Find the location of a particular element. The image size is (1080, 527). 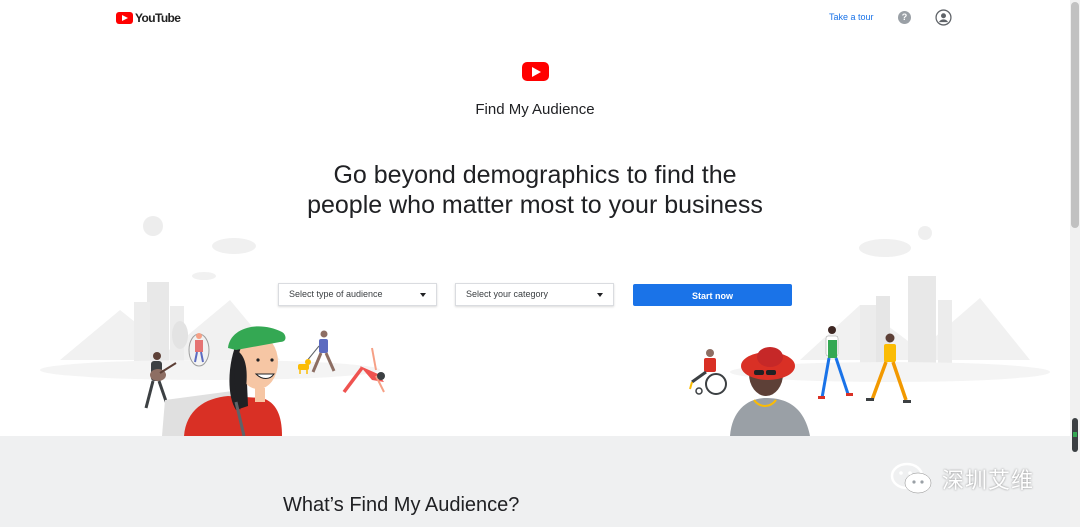

category-select-value: Select your category is located at coordinates (507, 294).